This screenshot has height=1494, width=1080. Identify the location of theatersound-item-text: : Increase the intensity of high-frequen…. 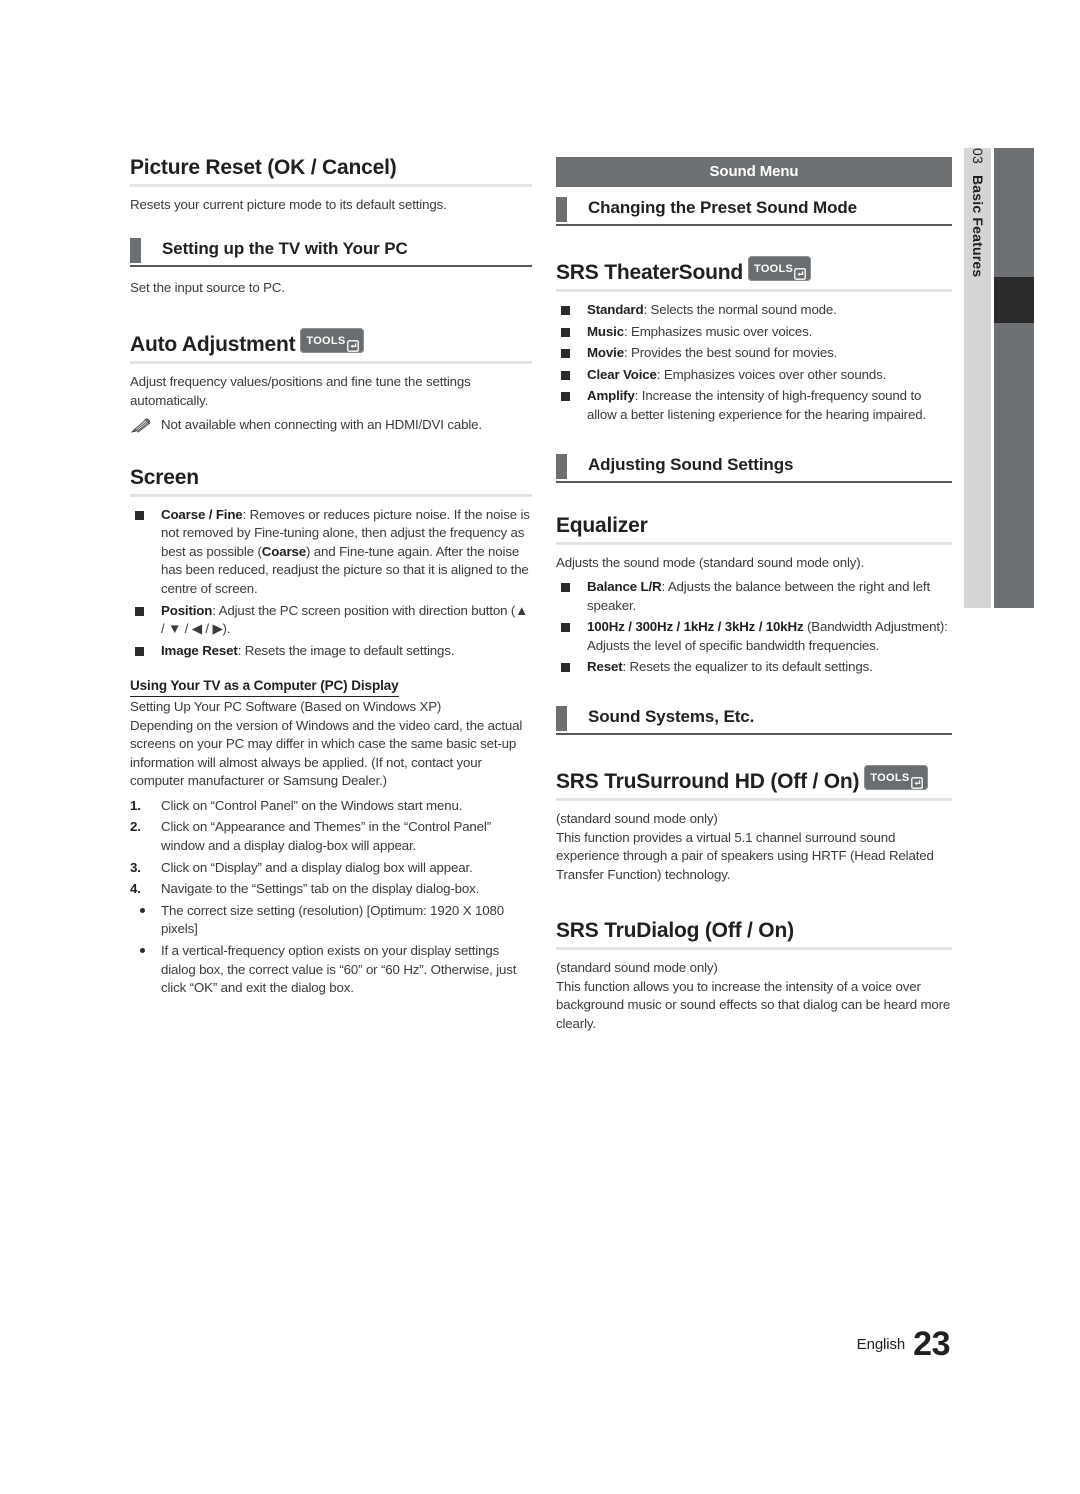
(756, 405).